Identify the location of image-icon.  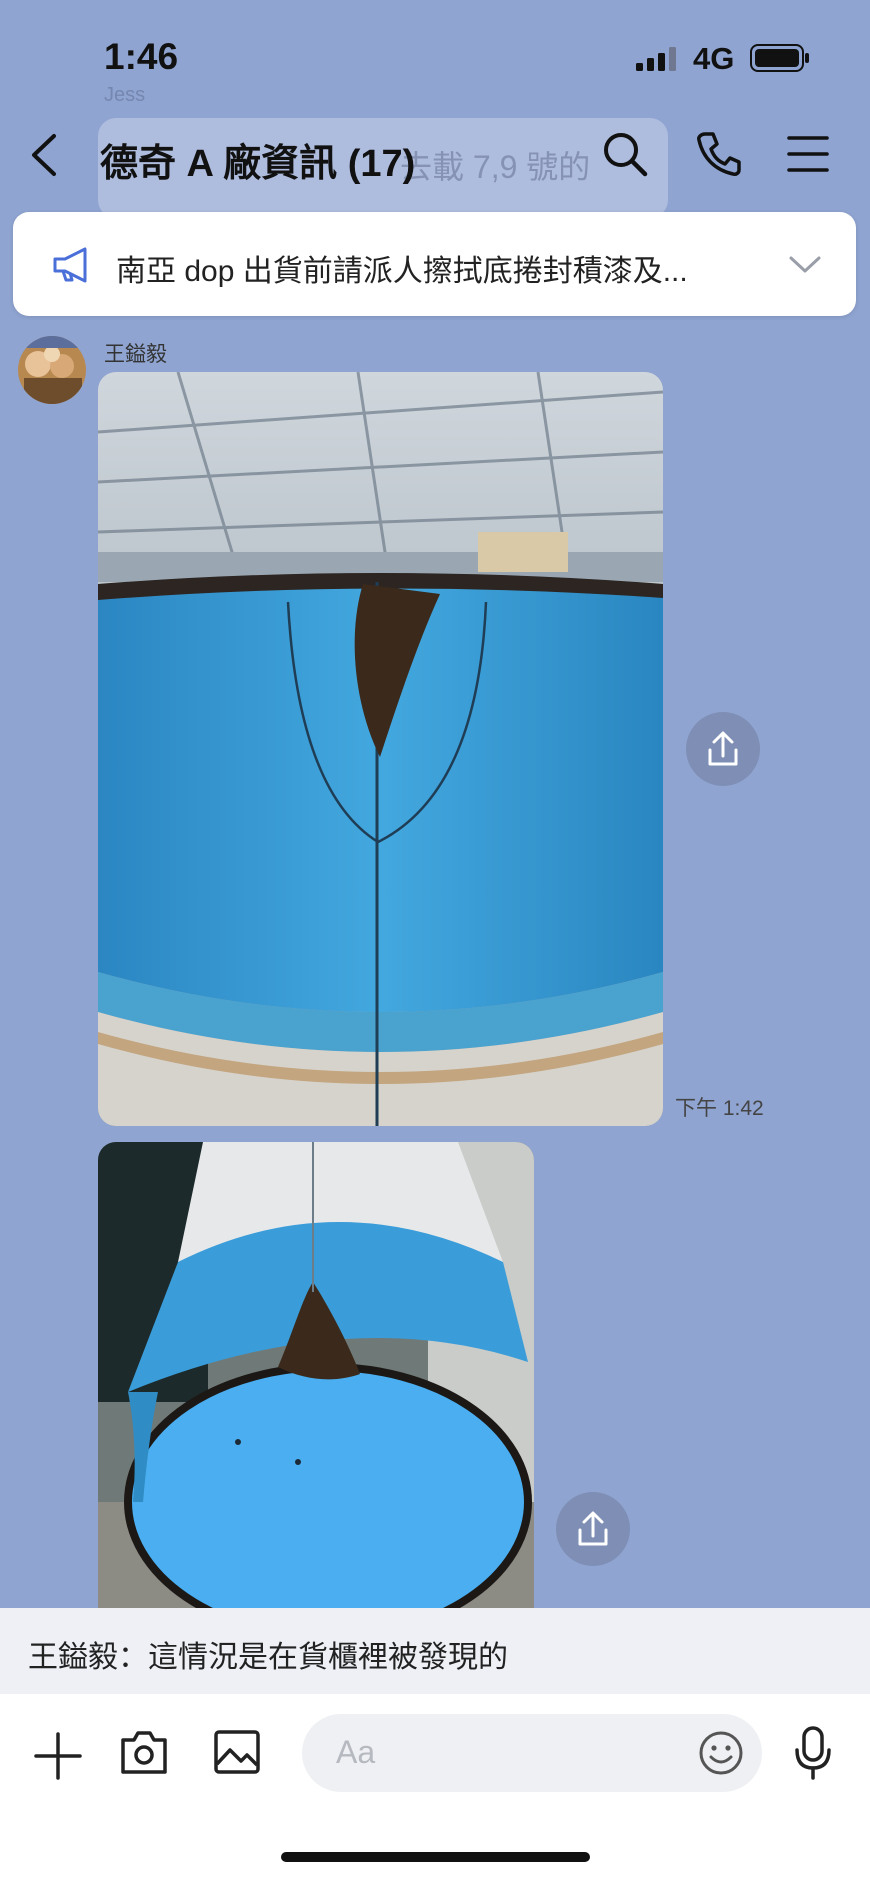
(237, 1752).